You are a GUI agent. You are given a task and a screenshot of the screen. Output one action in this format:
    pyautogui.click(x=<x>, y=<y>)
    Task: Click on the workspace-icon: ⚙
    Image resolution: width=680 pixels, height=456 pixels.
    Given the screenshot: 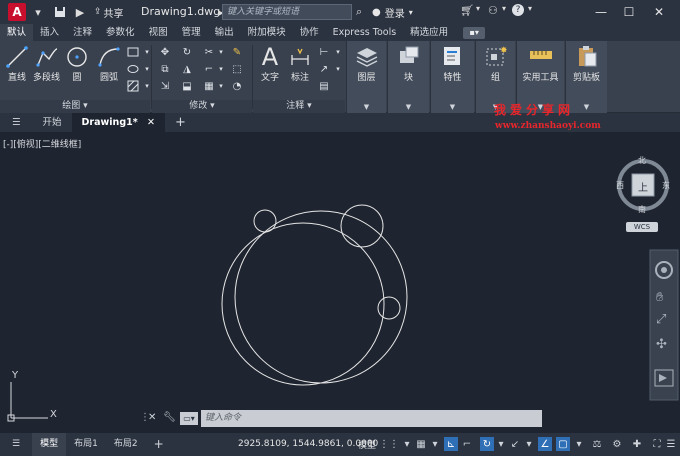 What is the action you would take?
    pyautogui.click(x=617, y=444)
    